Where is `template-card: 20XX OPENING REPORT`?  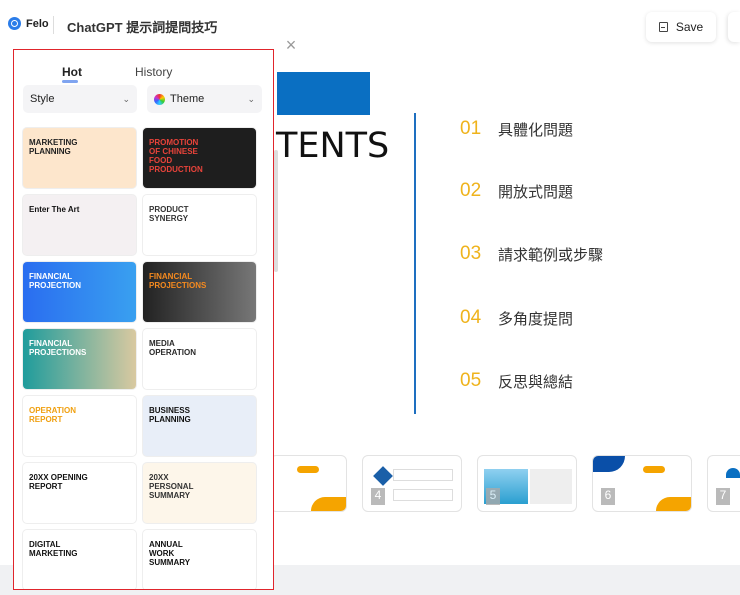 template-card: 20XX OPENING REPORT is located at coordinates (79, 493).